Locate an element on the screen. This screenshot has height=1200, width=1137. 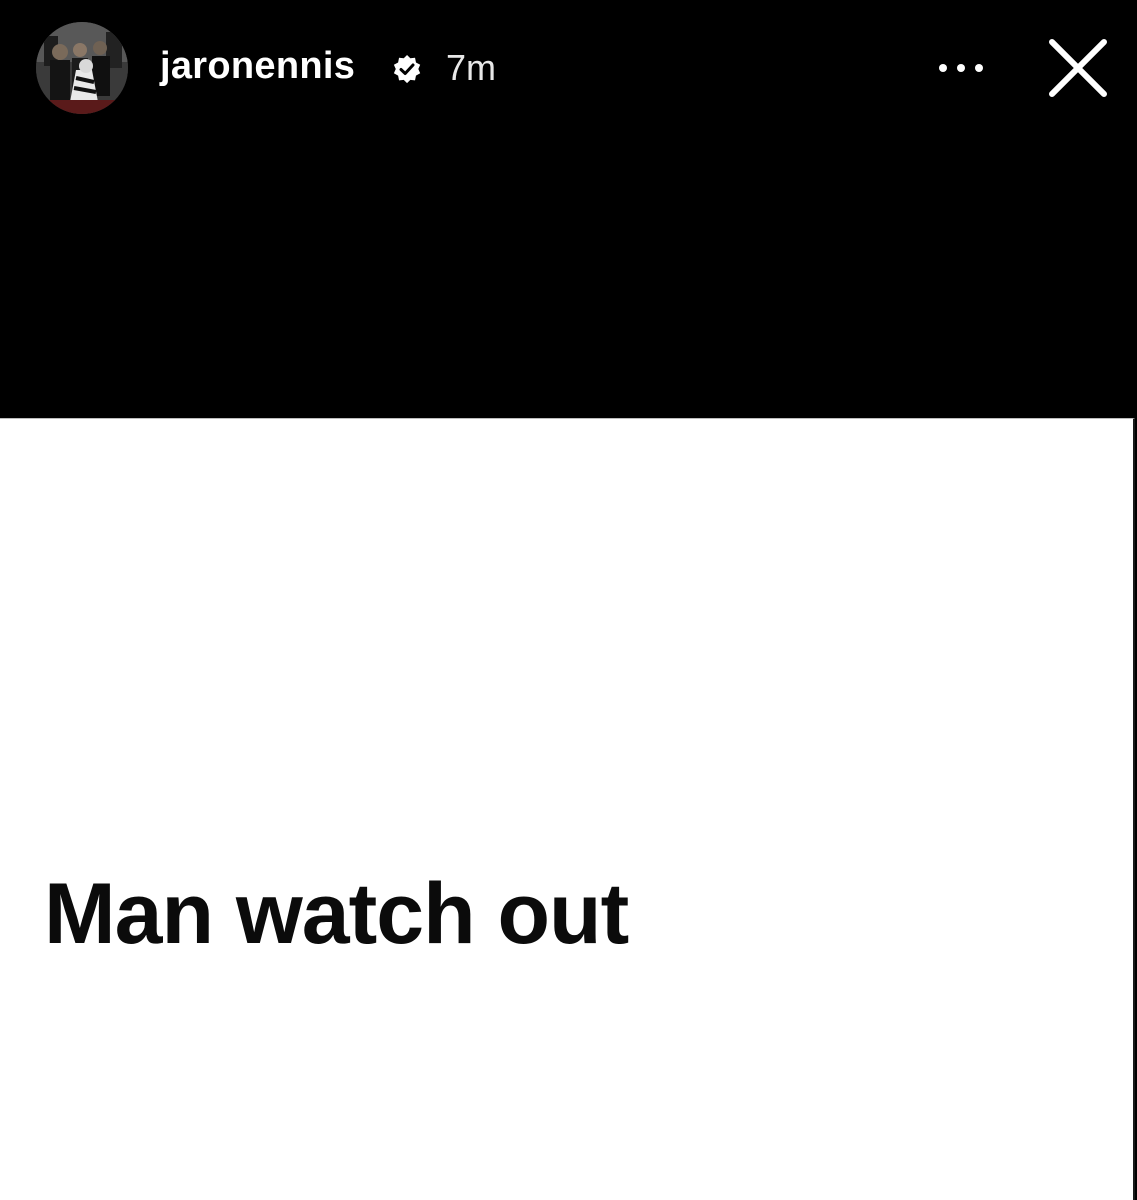
avatar is located at coordinates (82, 68).